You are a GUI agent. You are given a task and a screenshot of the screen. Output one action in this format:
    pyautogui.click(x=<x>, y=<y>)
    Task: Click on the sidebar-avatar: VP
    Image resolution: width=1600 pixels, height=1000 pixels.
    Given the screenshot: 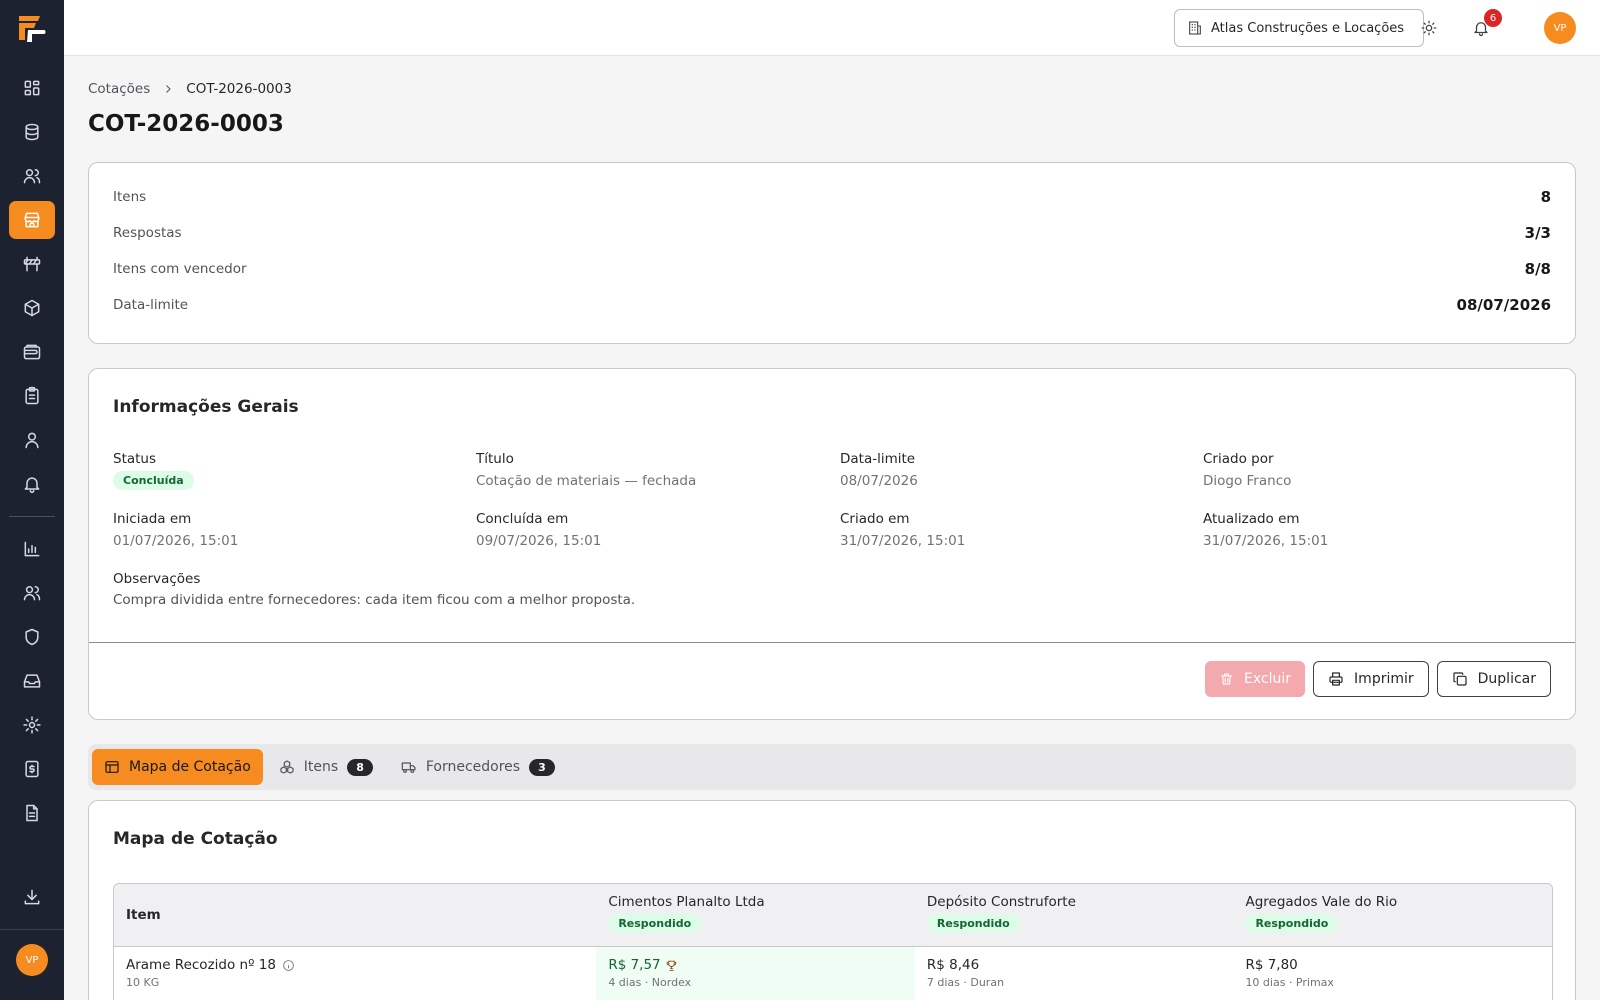 What is the action you would take?
    pyautogui.click(x=32, y=960)
    